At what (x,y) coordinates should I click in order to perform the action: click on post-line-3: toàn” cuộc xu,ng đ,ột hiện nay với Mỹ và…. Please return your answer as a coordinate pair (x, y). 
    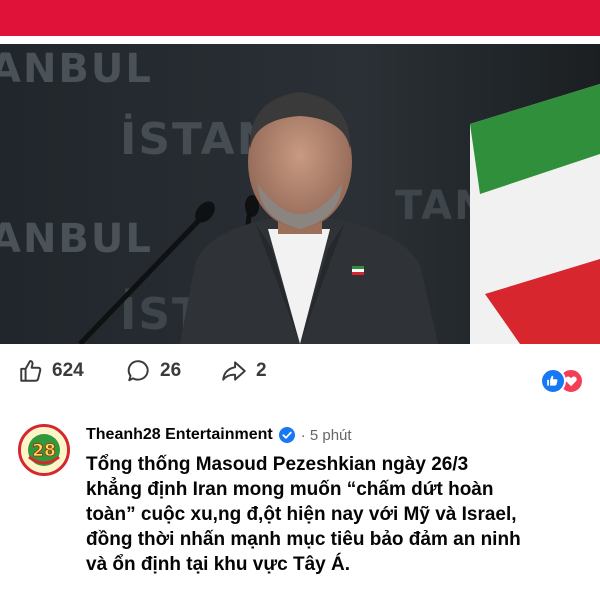
    Looking at the image, I should click on (301, 514).